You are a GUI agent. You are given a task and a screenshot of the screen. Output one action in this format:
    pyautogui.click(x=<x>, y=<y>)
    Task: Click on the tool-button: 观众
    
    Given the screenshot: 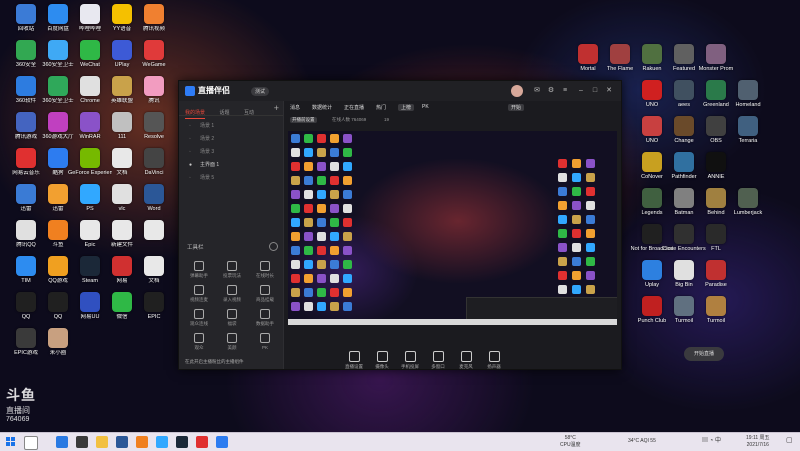 What is the action you would take?
    pyautogui.click(x=199, y=344)
    